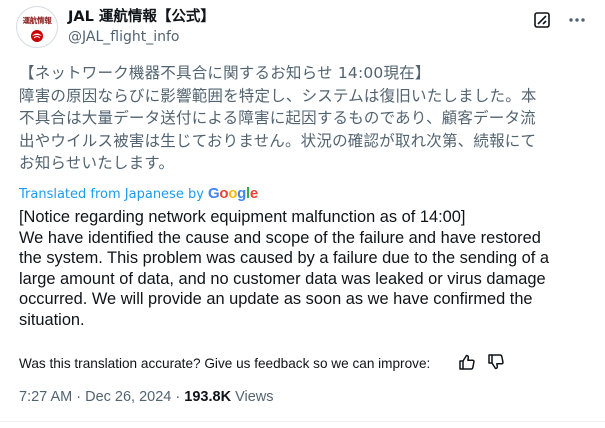 The width and height of the screenshot is (605, 428). I want to click on author-names: JAL 運航情報【公式】 @JAL_flight_info, so click(141, 27).